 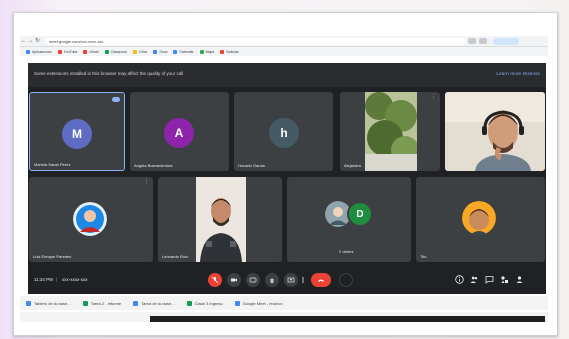 I want to click on present-button, so click(x=291, y=280).